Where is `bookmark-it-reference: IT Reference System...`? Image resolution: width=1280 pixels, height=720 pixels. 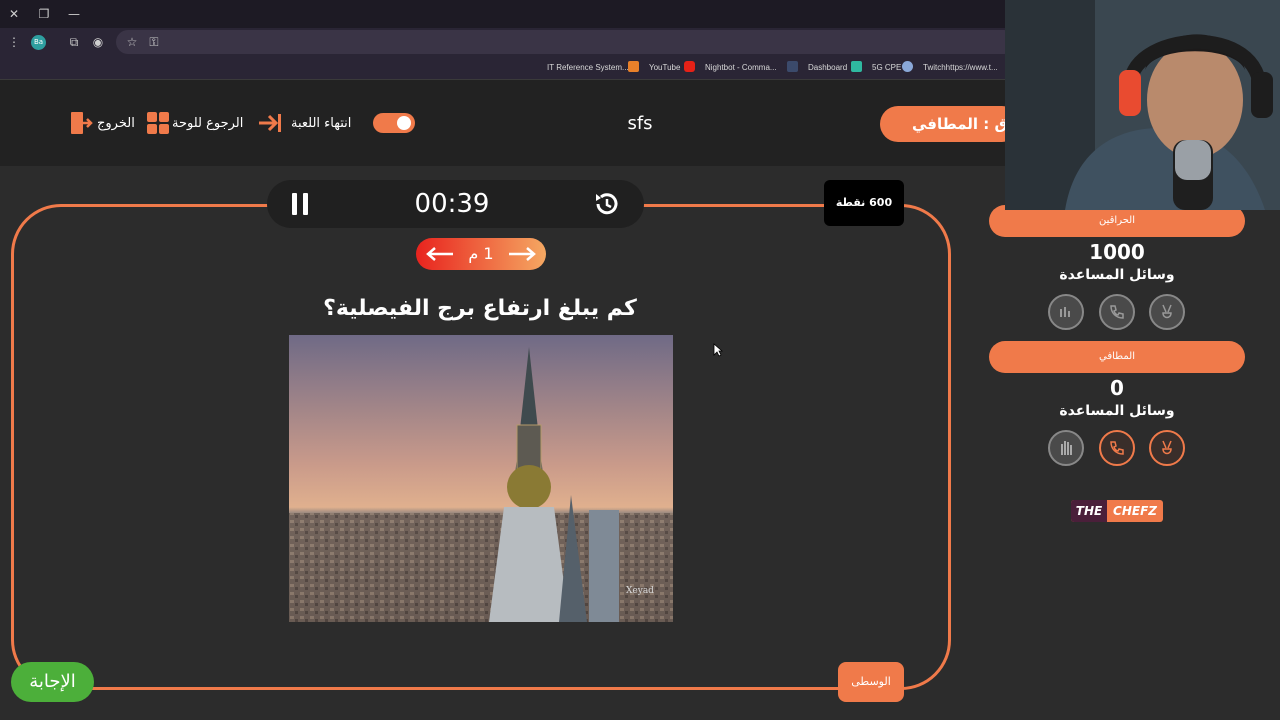
bookmark-it-reference: IT Reference System... is located at coordinates (588, 68).